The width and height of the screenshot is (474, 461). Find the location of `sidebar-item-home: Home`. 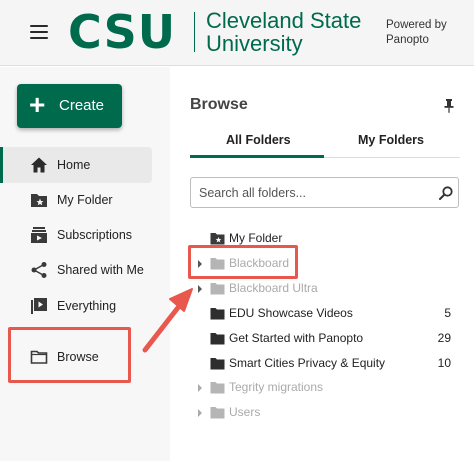

sidebar-item-home: Home is located at coordinates (76, 165).